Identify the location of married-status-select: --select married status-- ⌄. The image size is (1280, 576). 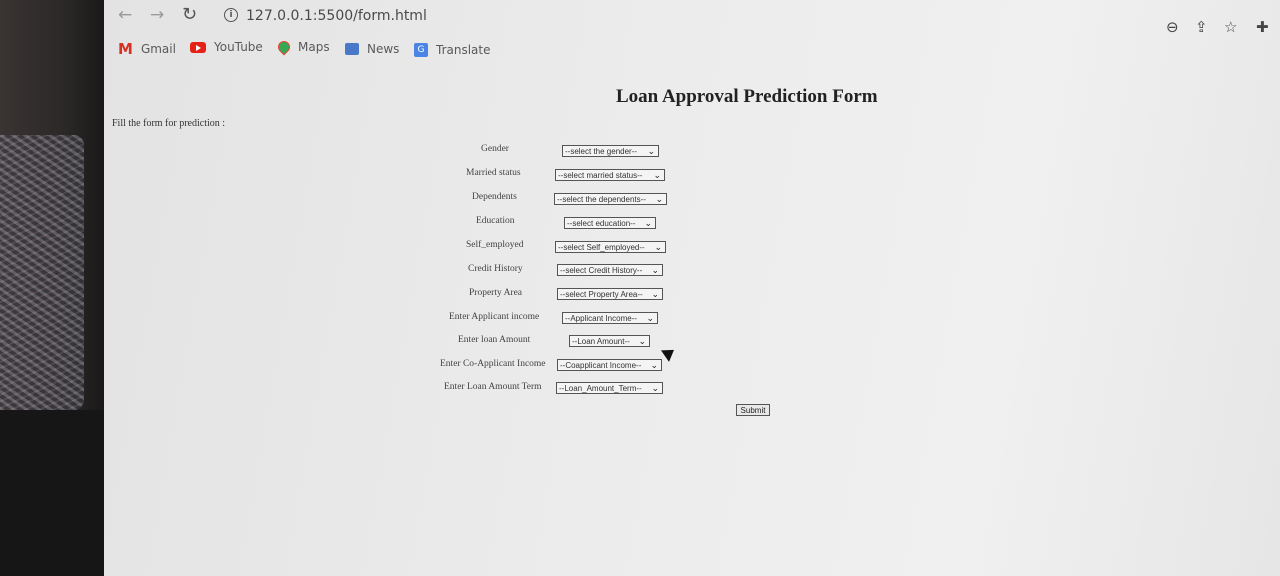
(610, 175).